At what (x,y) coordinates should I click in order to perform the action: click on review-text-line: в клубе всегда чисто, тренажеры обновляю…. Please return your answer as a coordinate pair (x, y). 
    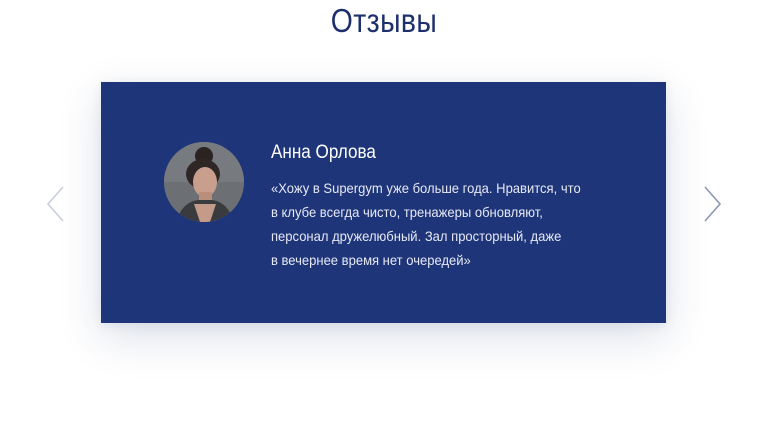
    Looking at the image, I should click on (407, 212).